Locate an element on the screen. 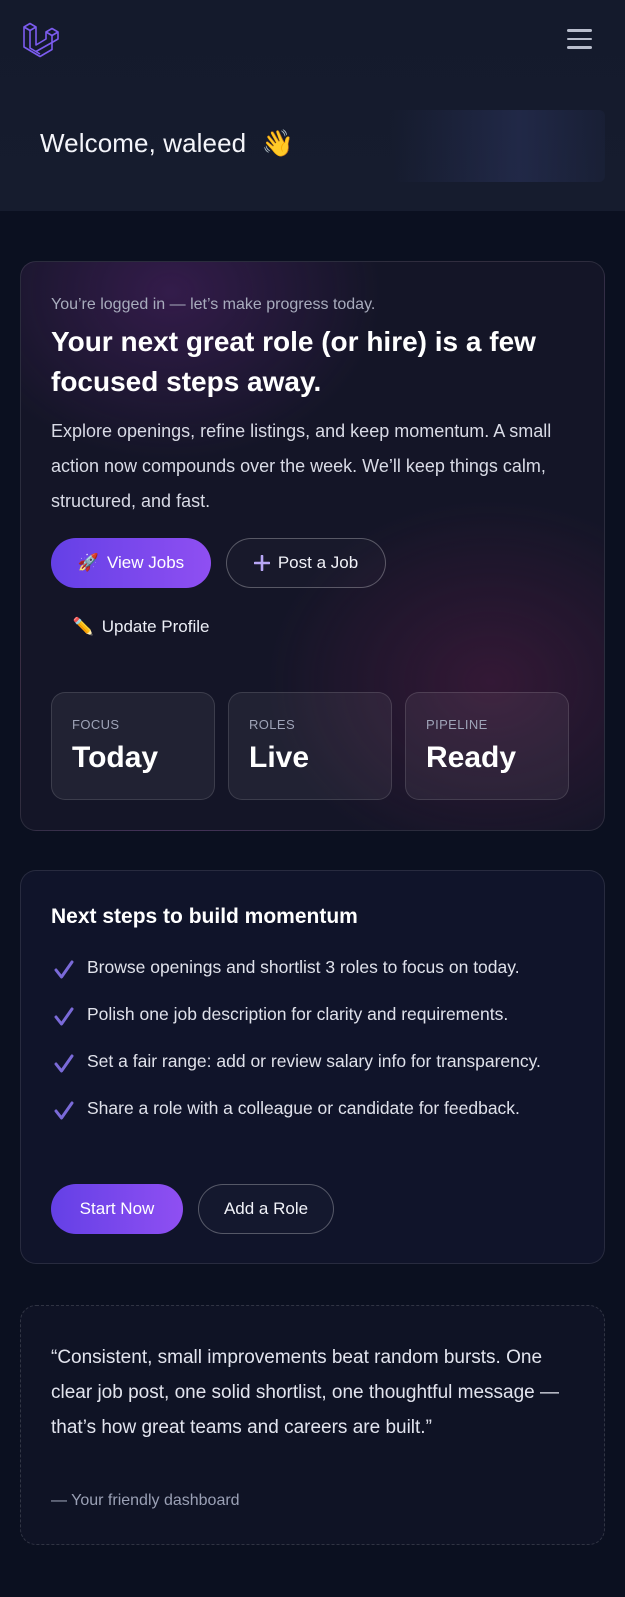  quote-signature: — Your friendly dashboard is located at coordinates (145, 1500).